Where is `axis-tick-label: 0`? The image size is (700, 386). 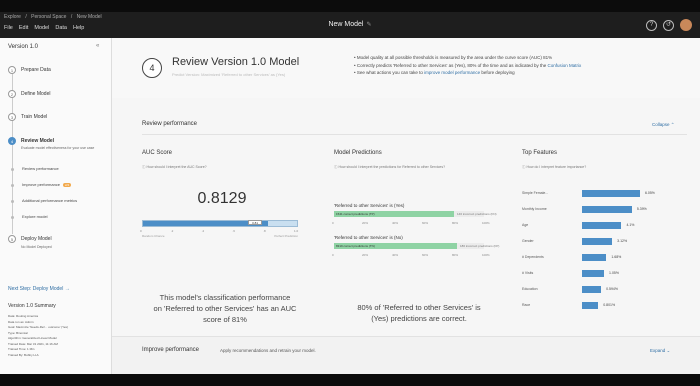 axis-tick-label: 0 is located at coordinates (333, 223).